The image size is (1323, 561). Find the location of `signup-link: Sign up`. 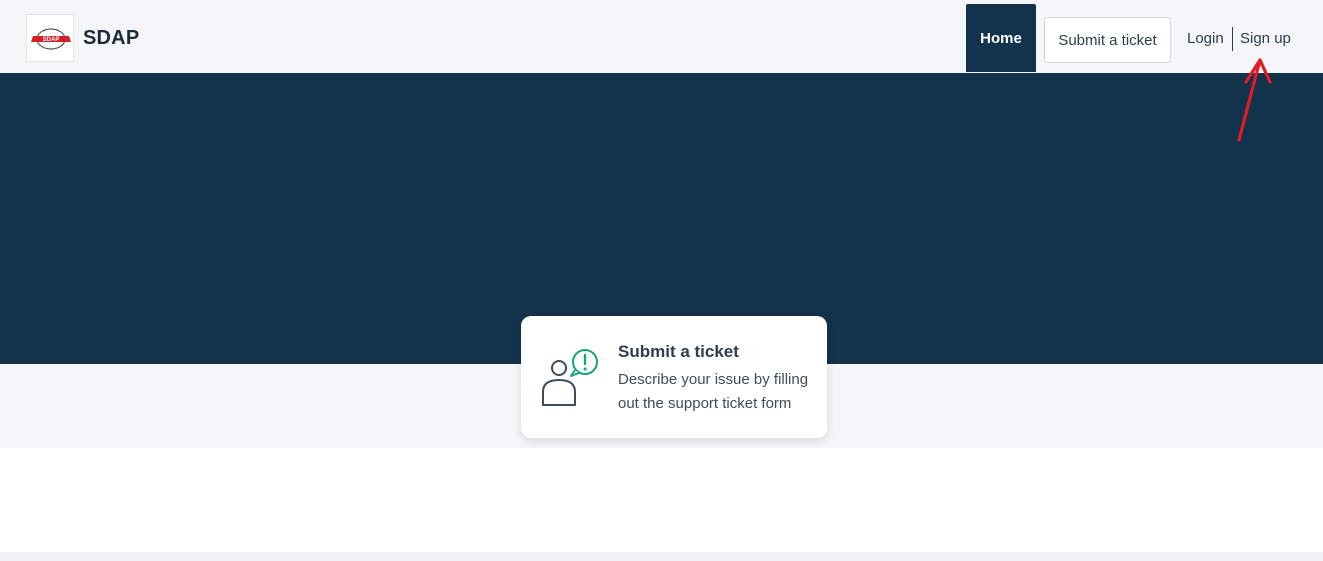

signup-link: Sign up is located at coordinates (1265, 38).